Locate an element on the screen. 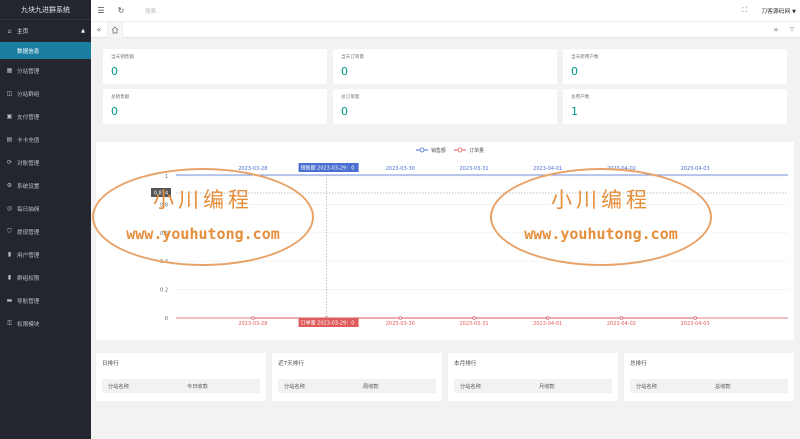 This screenshot has height=439, width=800. sidebar-item: ▤ 卡卡充值 is located at coordinates (45, 139).